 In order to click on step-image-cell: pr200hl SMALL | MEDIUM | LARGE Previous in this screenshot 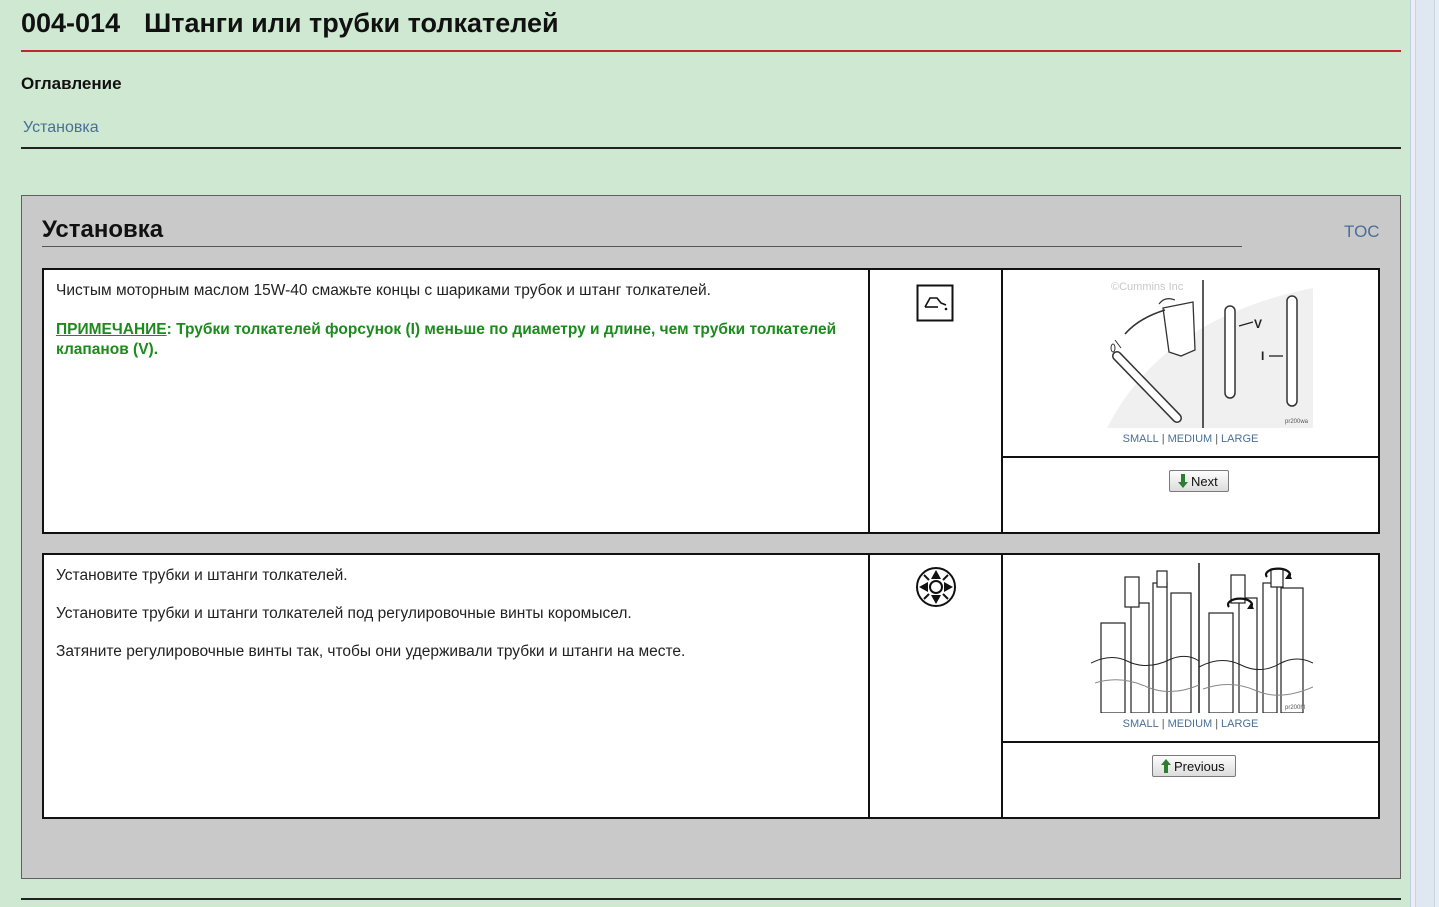, I will do `click(1190, 686)`.